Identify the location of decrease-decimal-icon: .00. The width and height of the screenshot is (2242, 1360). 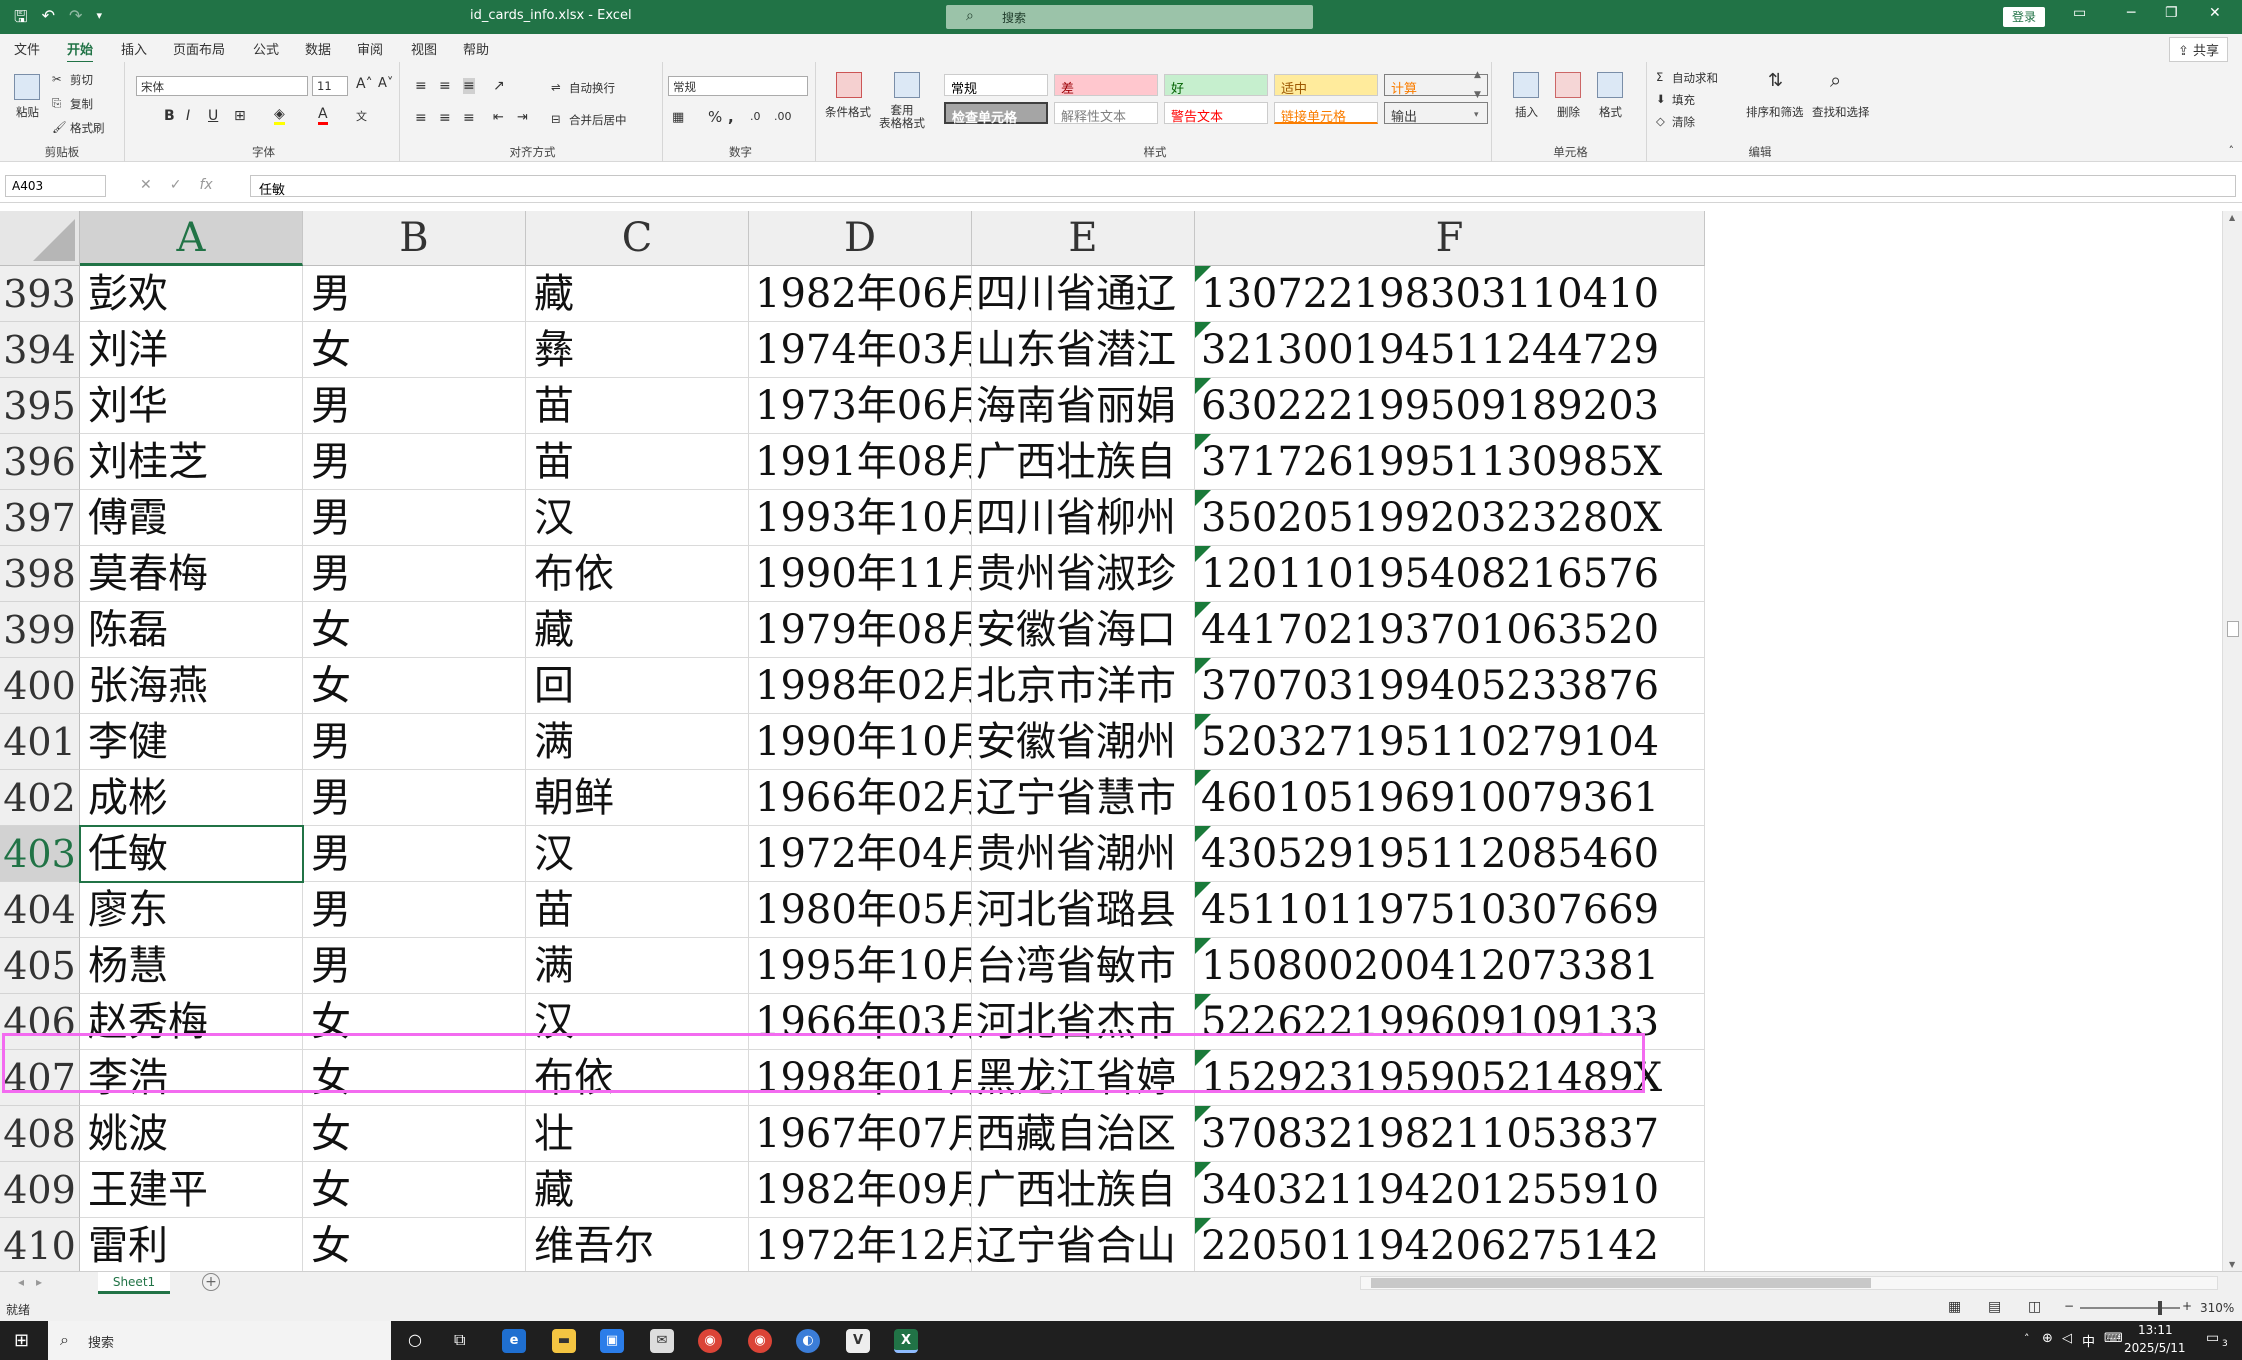
(783, 116).